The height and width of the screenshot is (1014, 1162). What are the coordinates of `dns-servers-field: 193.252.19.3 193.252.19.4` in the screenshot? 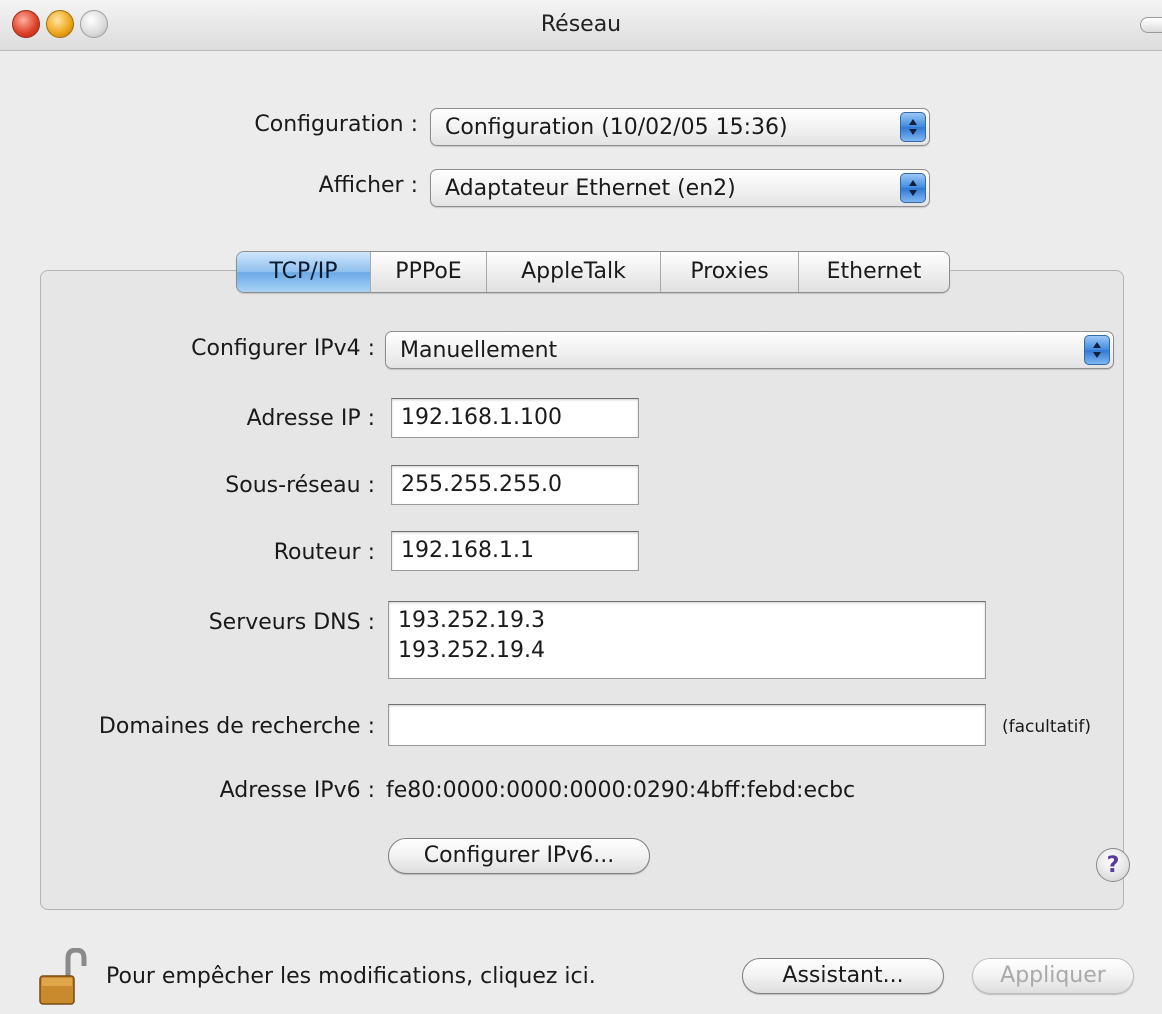 It's located at (687, 640).